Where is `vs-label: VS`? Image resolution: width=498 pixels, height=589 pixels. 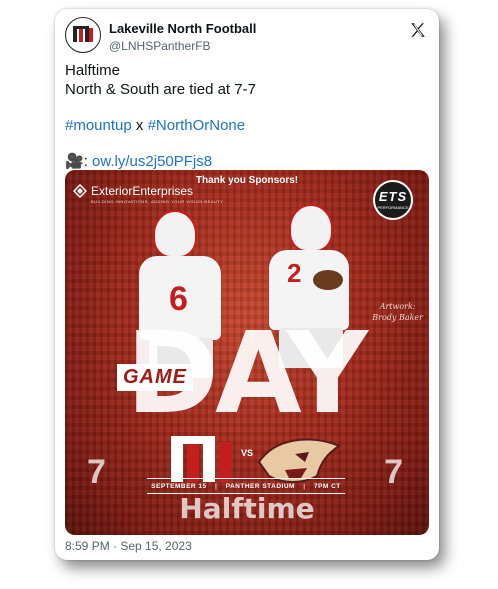 vs-label: VS is located at coordinates (247, 453).